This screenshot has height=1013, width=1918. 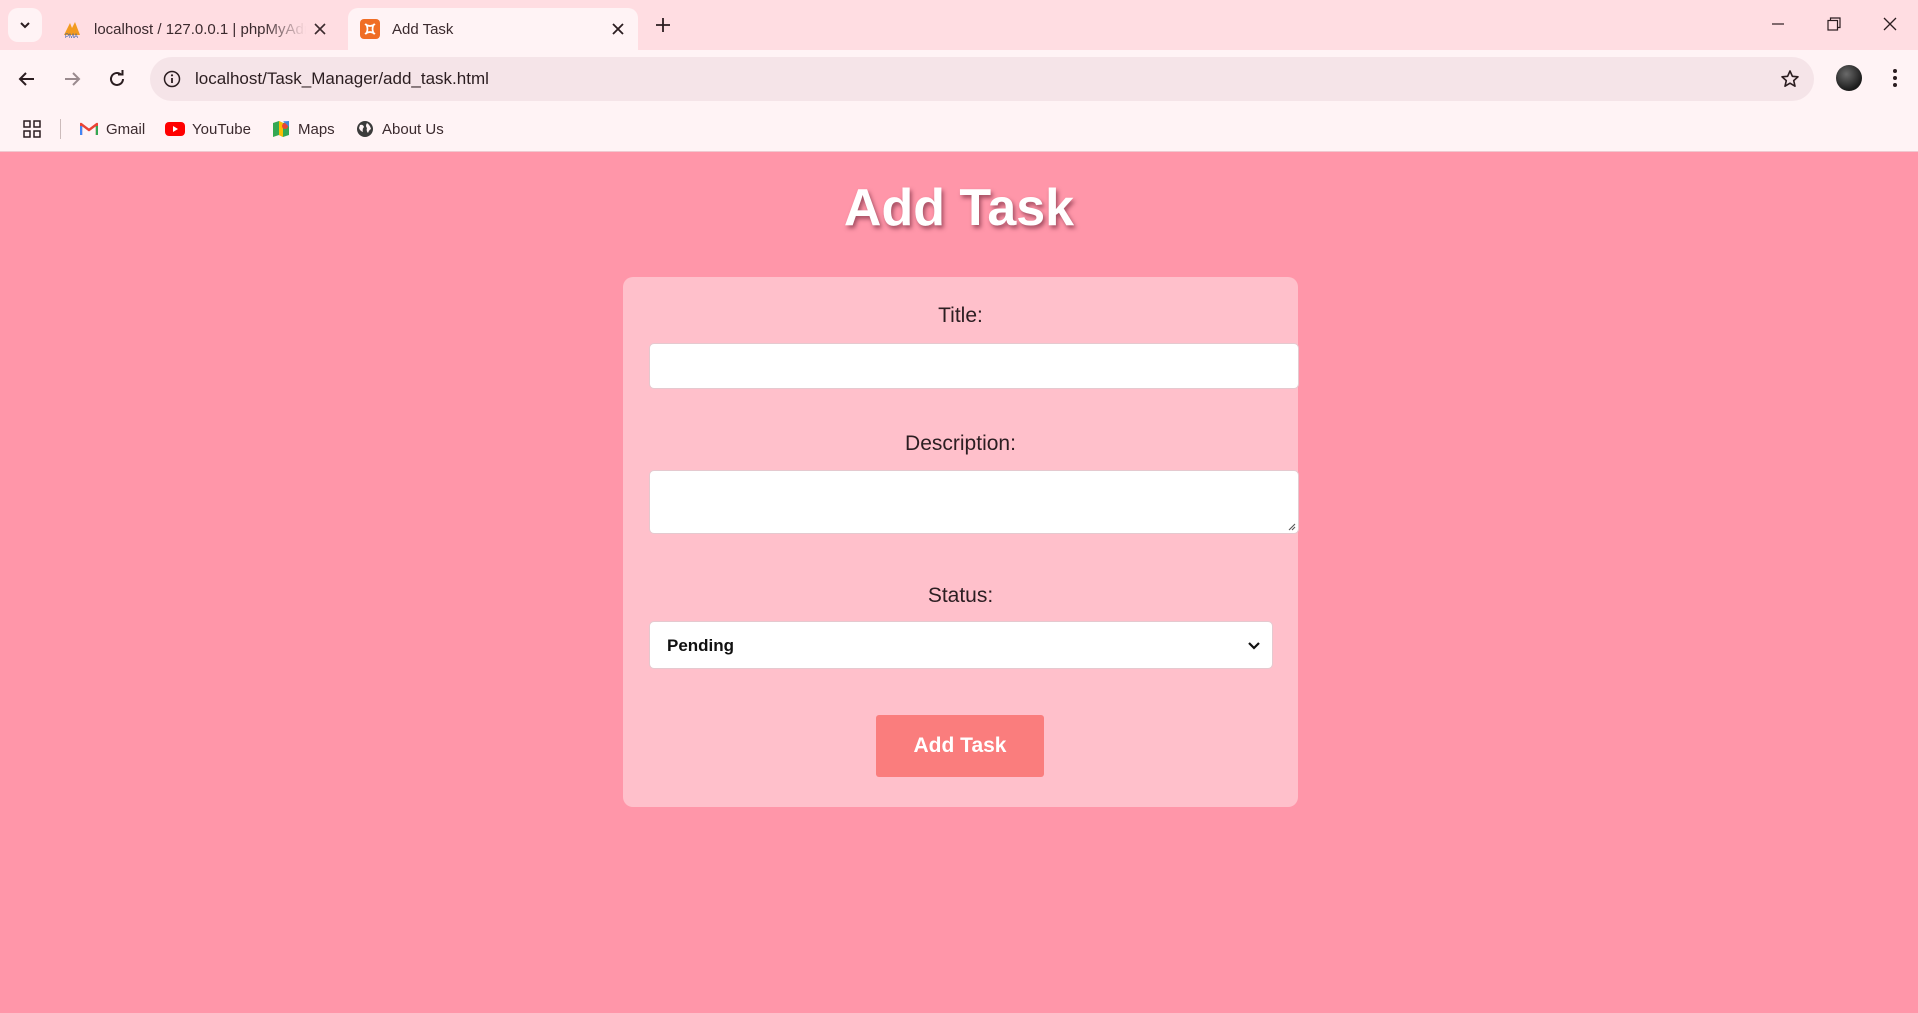 I want to click on new-tab-button, so click(x=663, y=25).